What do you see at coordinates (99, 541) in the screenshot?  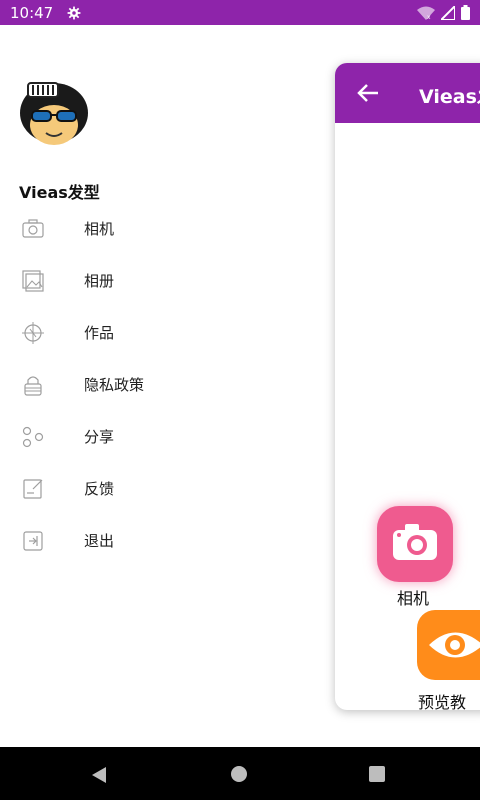 I see `menu-item-label: 退出` at bounding box center [99, 541].